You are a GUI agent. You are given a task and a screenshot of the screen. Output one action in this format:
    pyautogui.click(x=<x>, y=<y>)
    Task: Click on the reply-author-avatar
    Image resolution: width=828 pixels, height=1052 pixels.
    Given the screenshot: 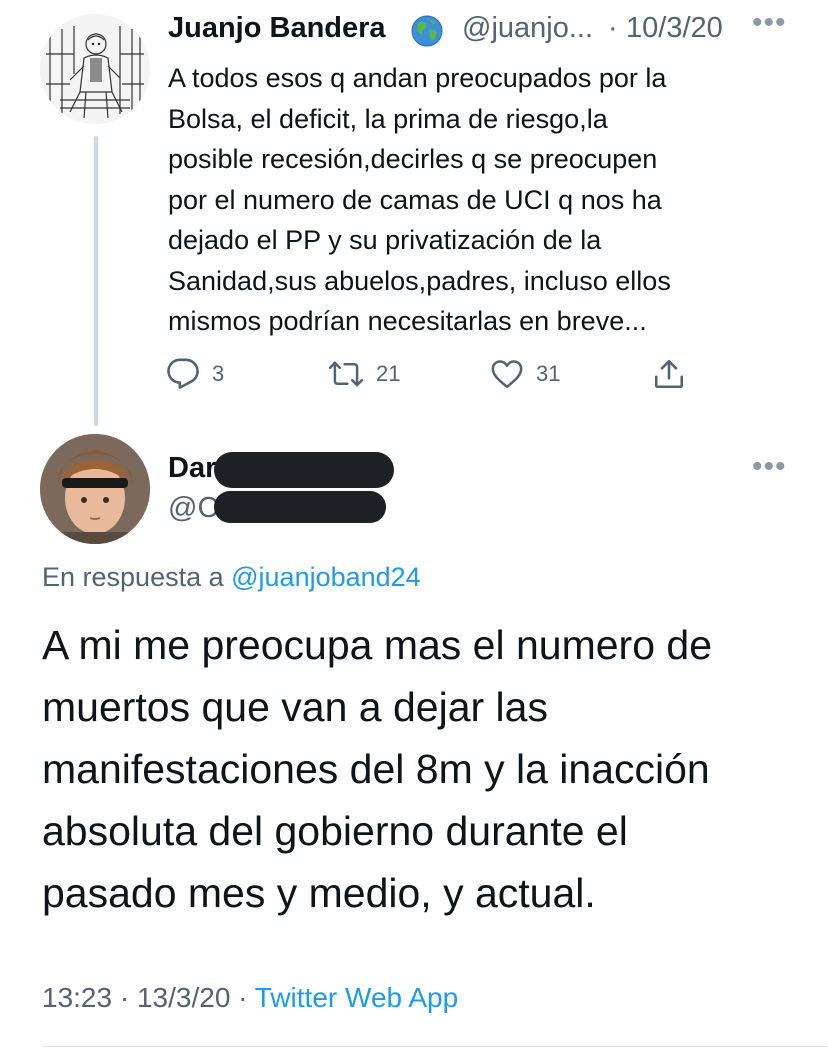 What is the action you would take?
    pyautogui.click(x=95, y=489)
    